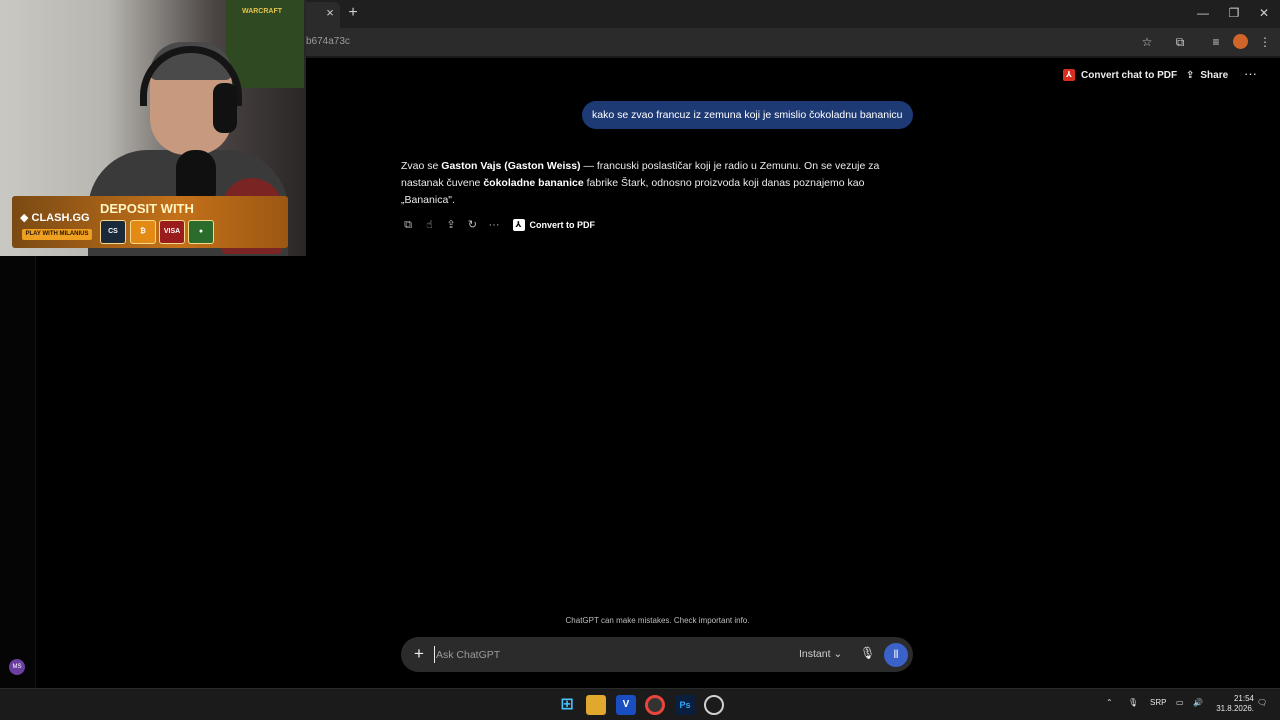 The width and height of the screenshot is (1280, 720). I want to click on message-actions: ⧉ ☝ ⇪ ↻ ··· ⅄ Convert to PDF, so click(498, 225).